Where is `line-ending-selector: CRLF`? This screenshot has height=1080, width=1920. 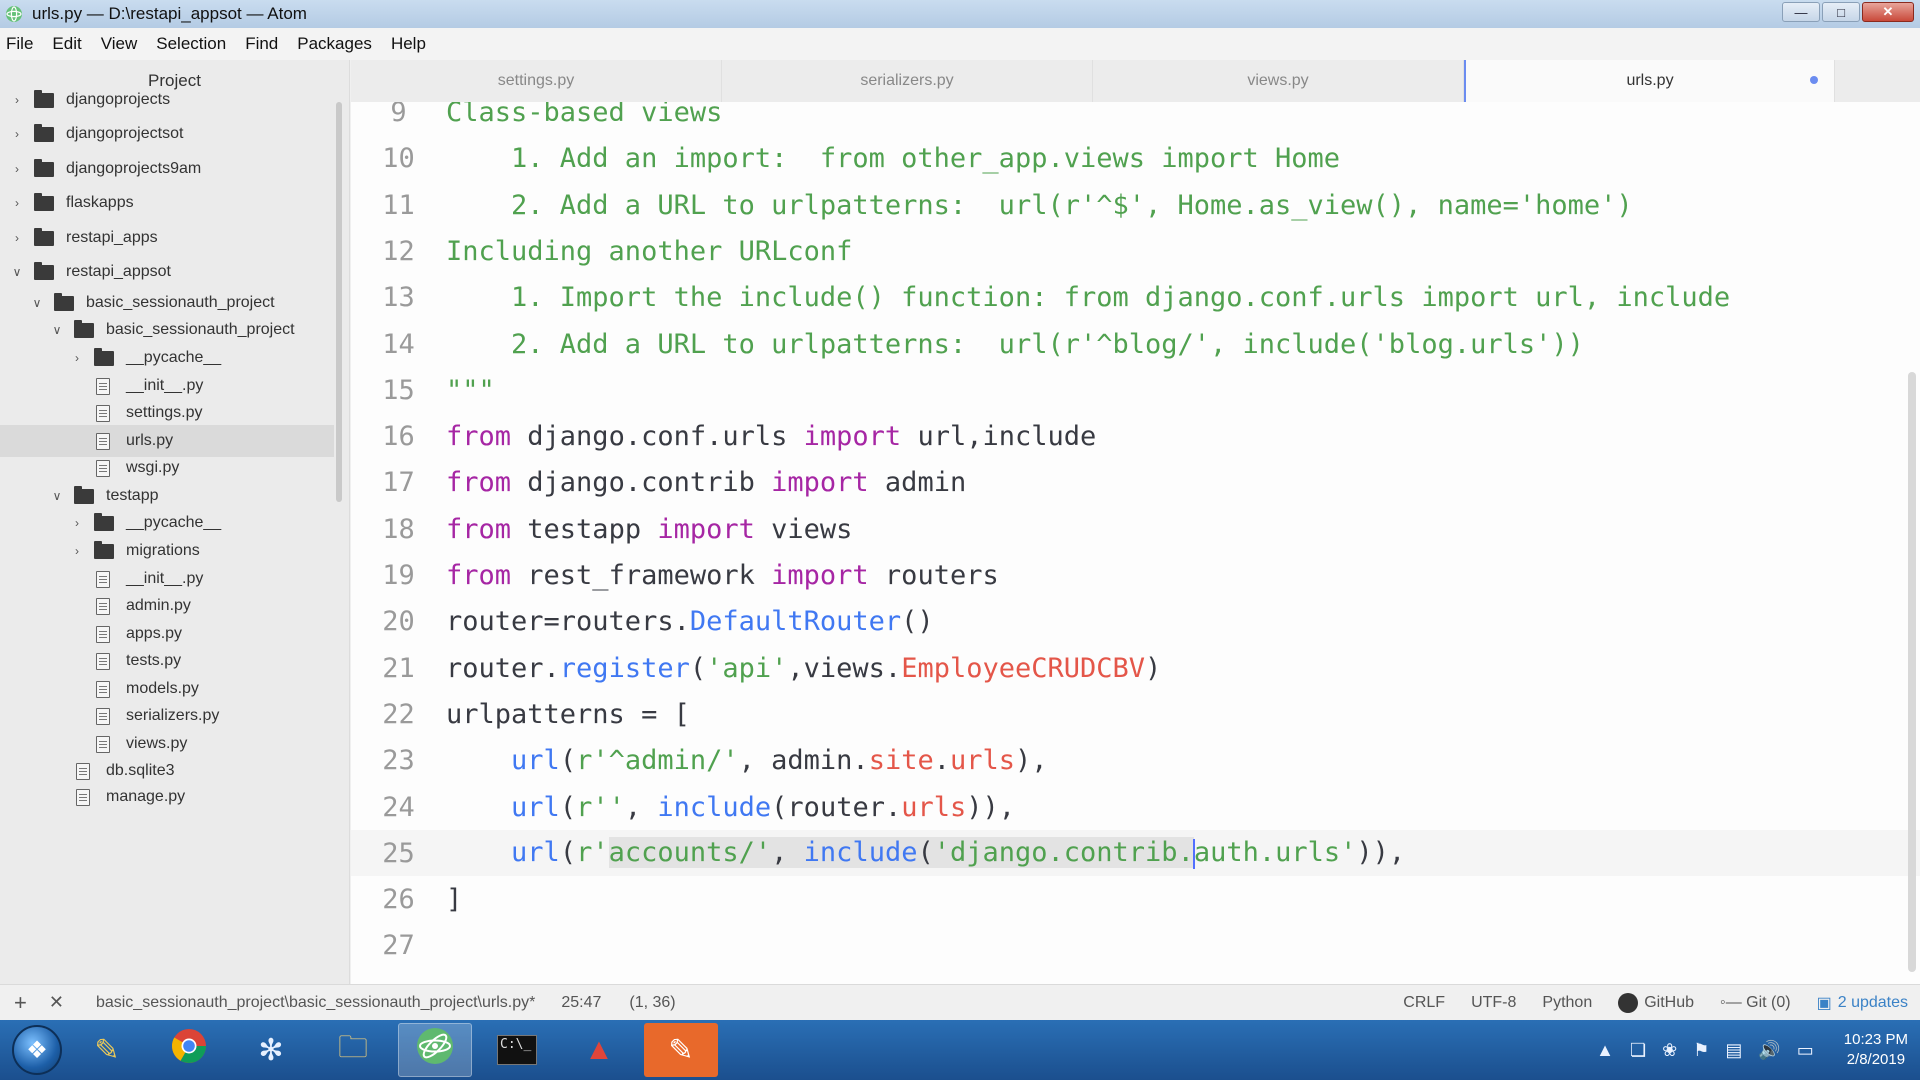
line-ending-selector: CRLF is located at coordinates (1424, 1003).